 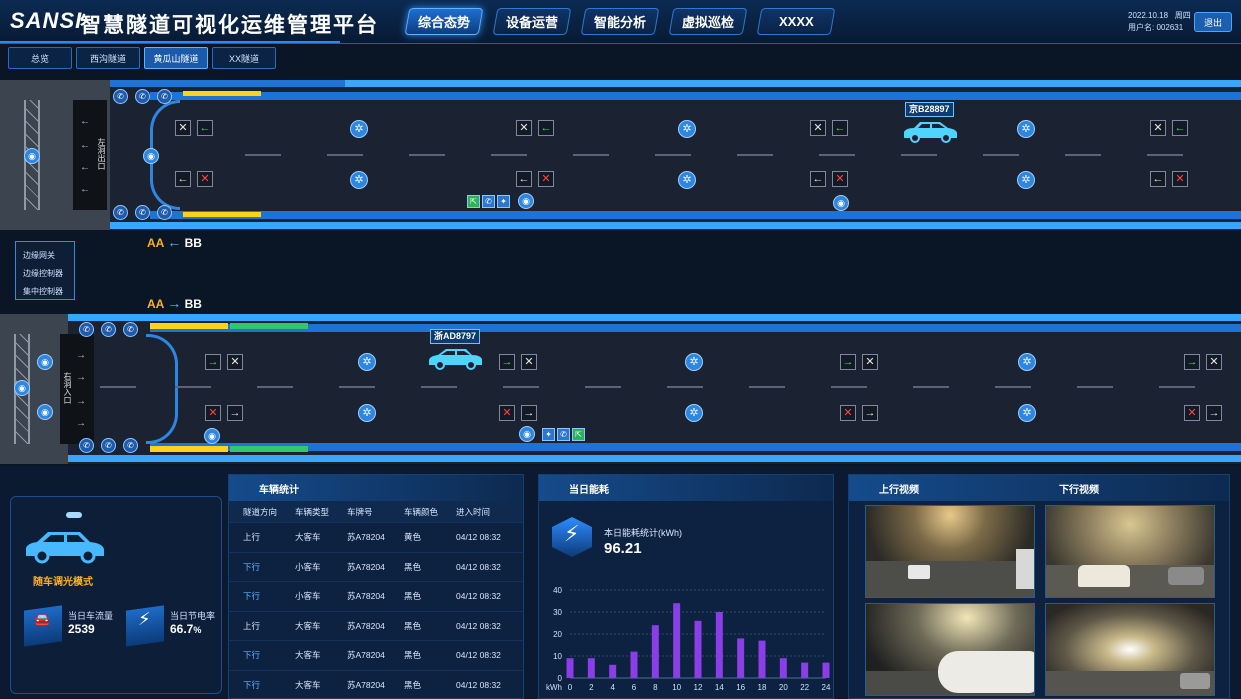 What do you see at coordinates (108, 58) in the screenshot?
I see `tab-xigou: 西沟隧道` at bounding box center [108, 58].